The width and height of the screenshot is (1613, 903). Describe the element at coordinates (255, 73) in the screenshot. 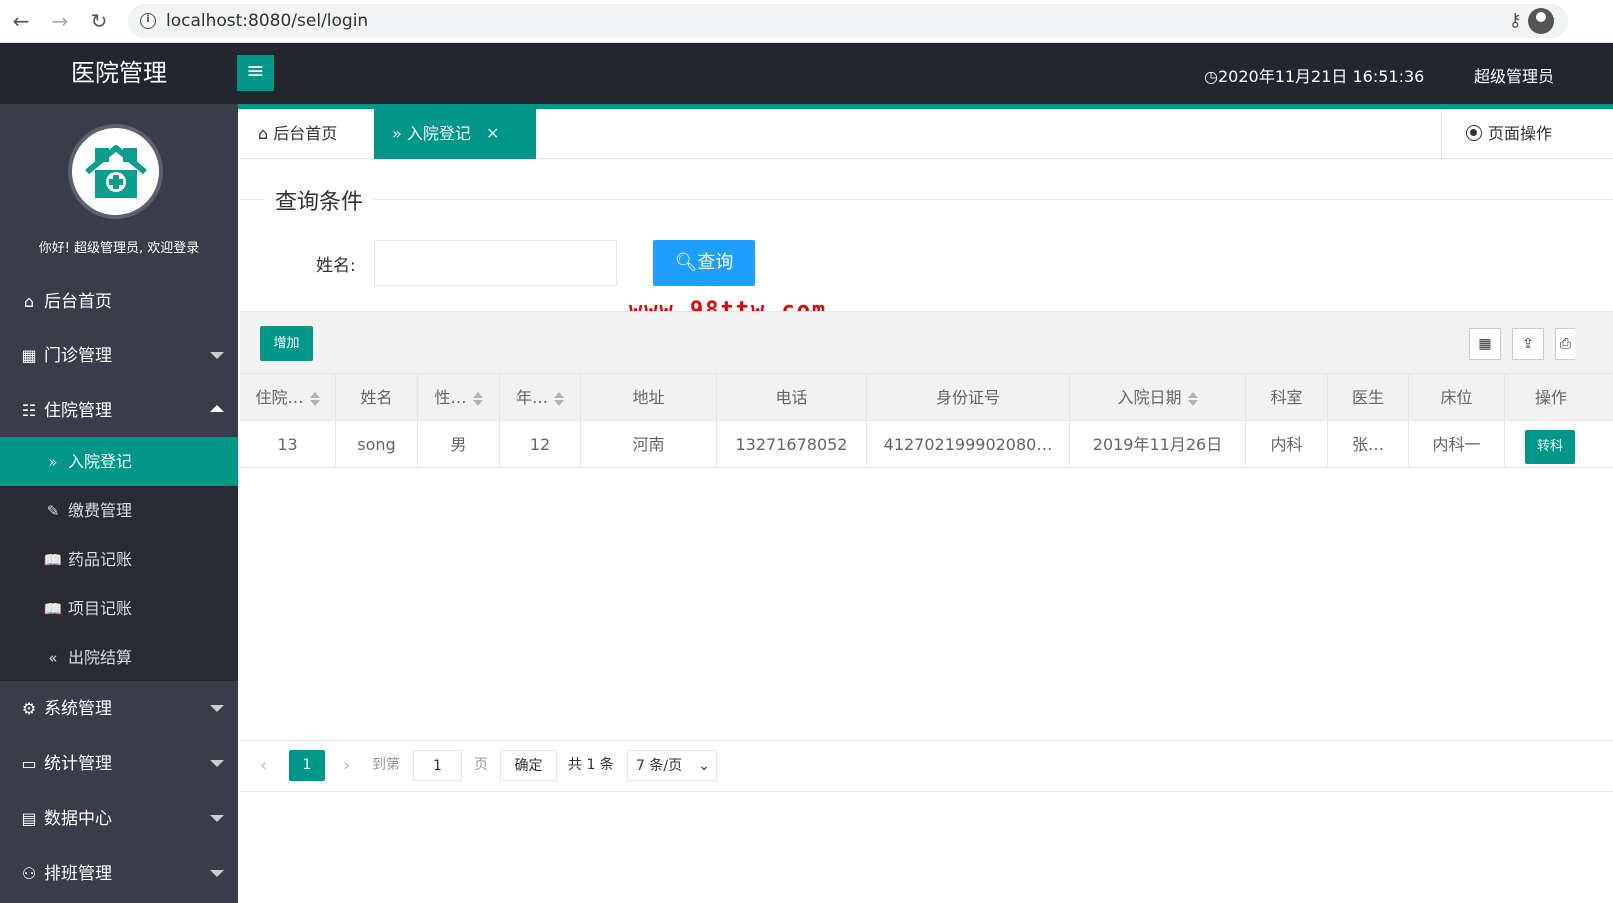

I see `menu-toggle-icon: ≡` at that location.